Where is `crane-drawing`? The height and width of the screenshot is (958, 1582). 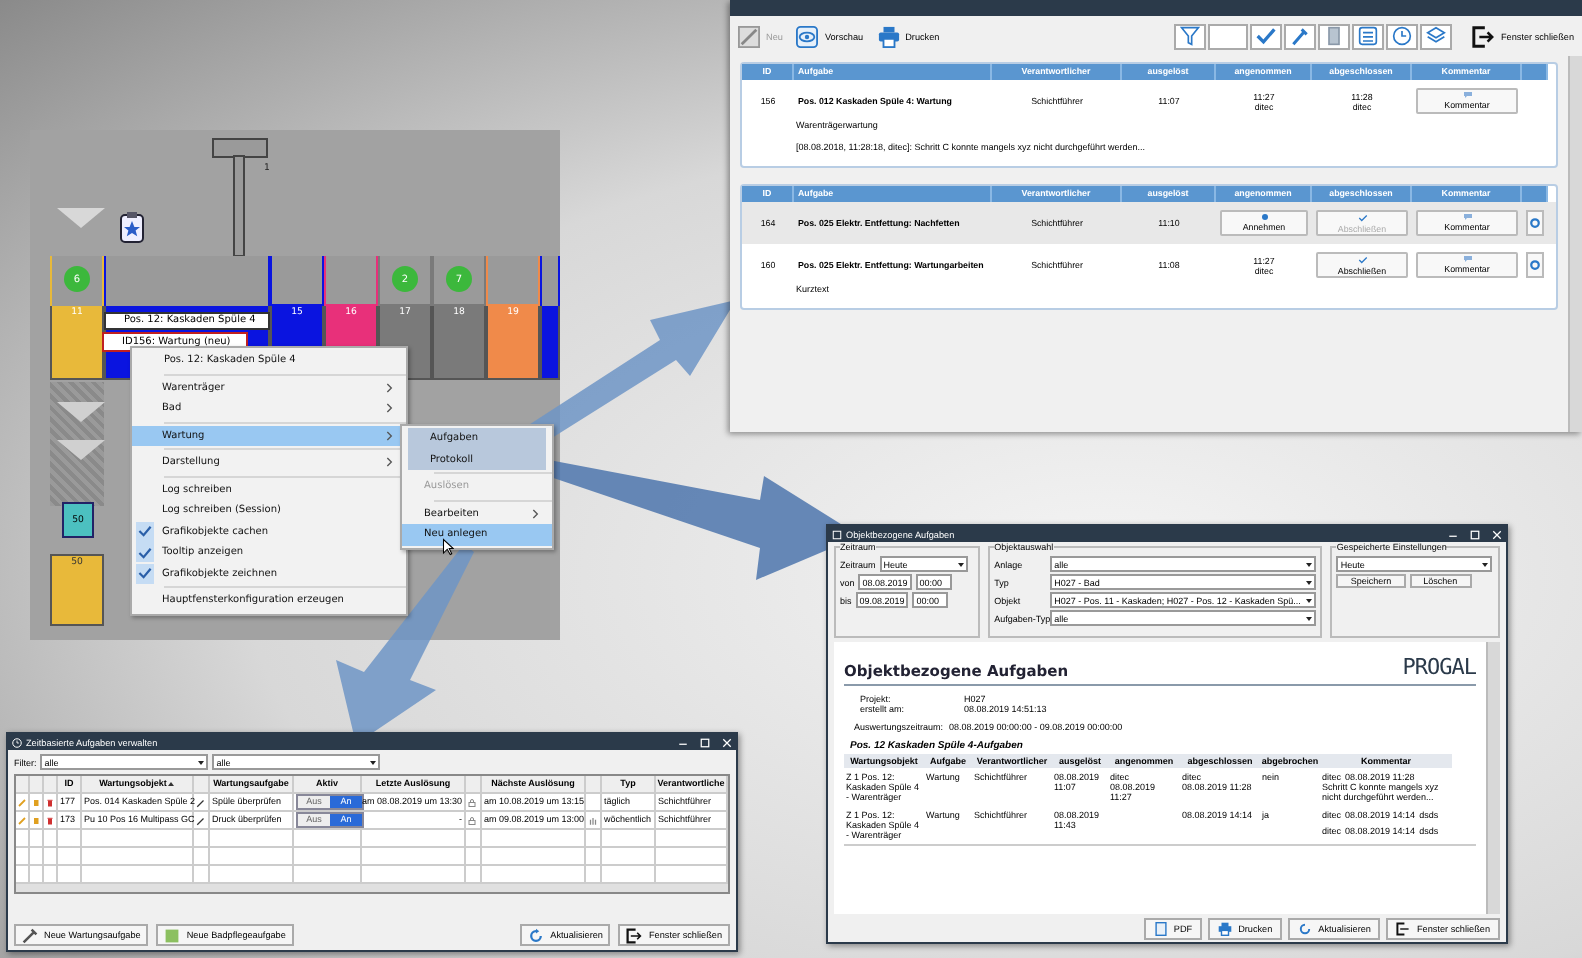
crane-drawing is located at coordinates (240, 198).